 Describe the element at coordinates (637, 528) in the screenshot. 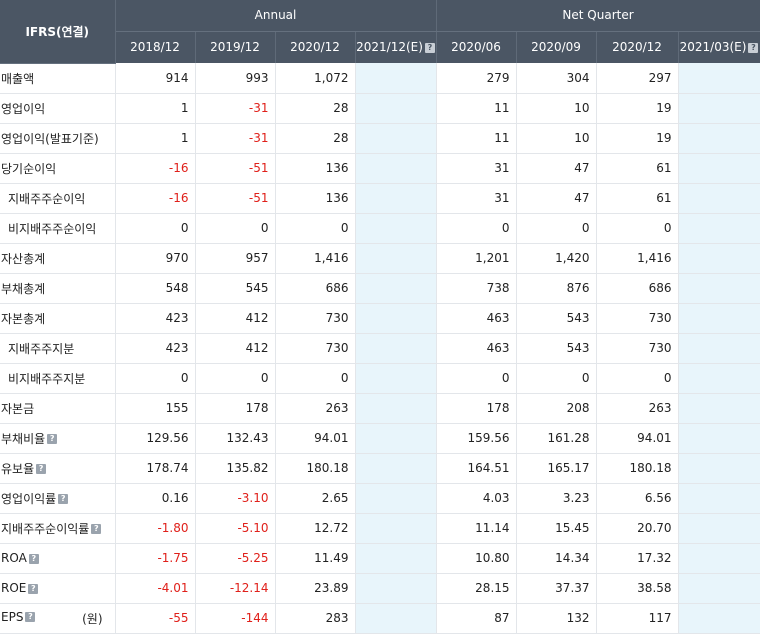

I see `value-cell: 20.70` at that location.